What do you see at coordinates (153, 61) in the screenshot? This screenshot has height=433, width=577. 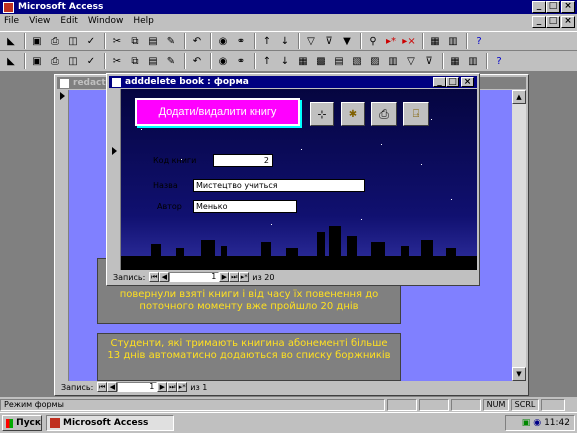 I see `paste-icon-2: ▤` at bounding box center [153, 61].